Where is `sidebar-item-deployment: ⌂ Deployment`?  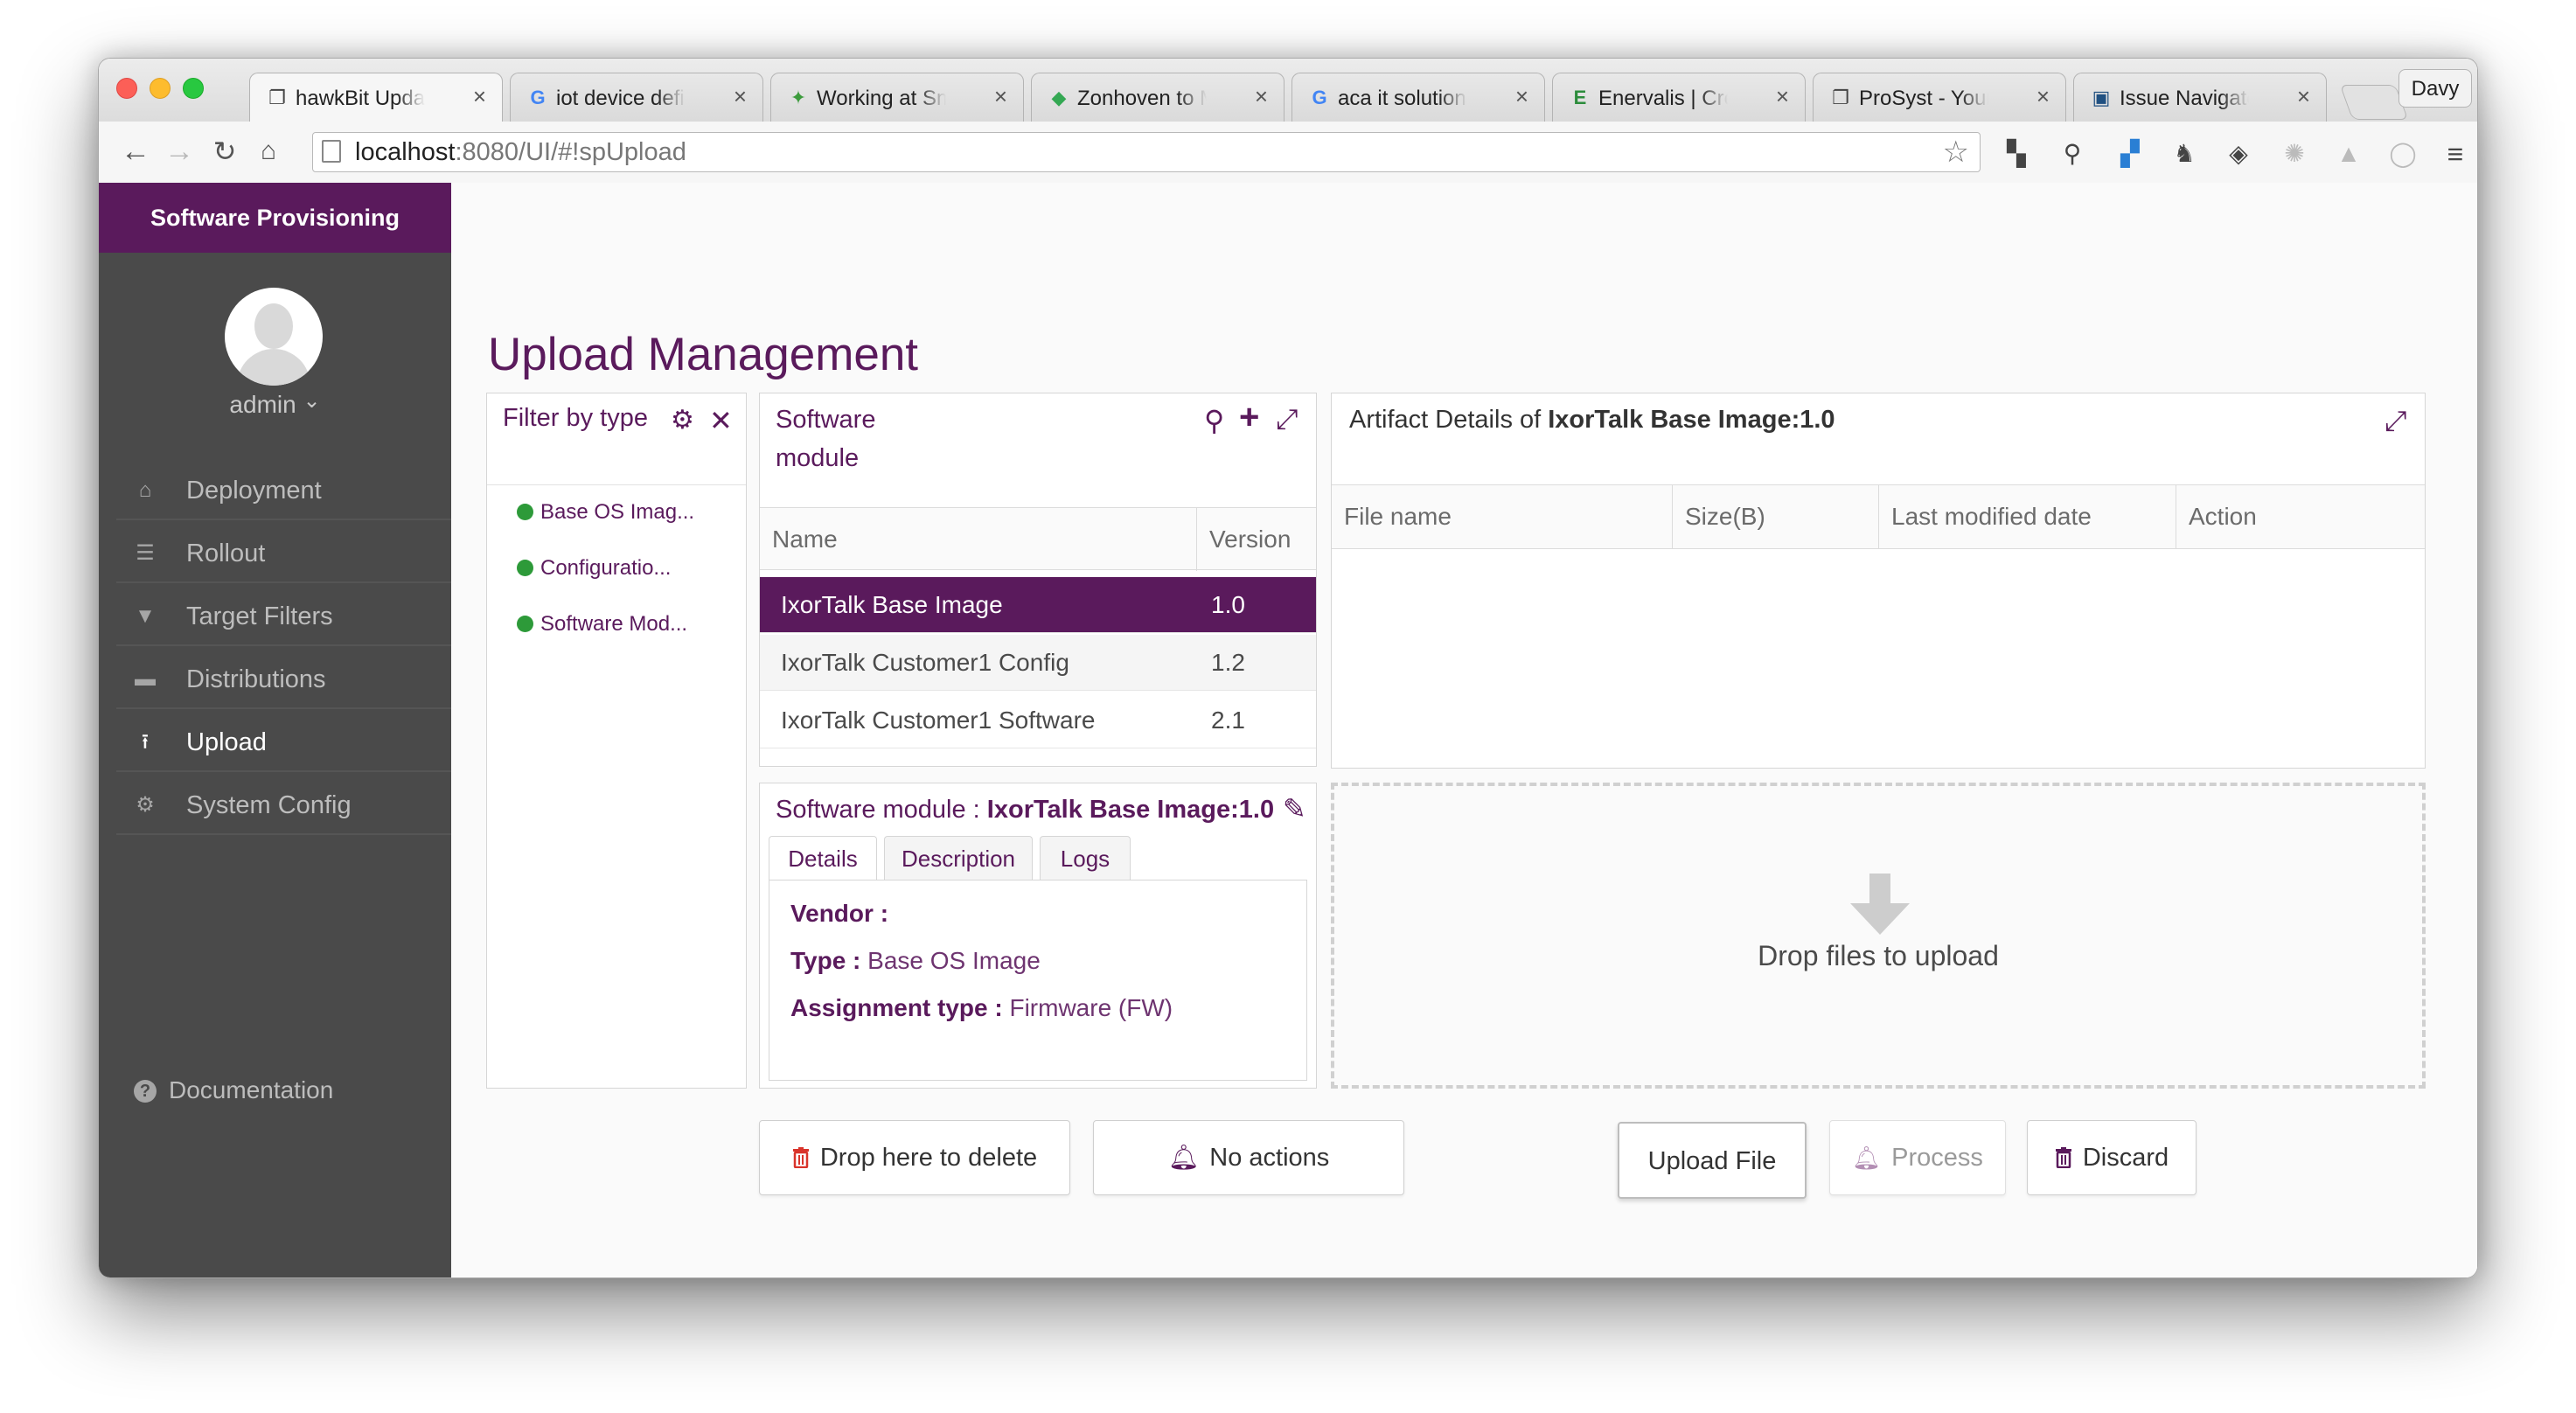 sidebar-item-deployment: ⌂ Deployment is located at coordinates (283, 490).